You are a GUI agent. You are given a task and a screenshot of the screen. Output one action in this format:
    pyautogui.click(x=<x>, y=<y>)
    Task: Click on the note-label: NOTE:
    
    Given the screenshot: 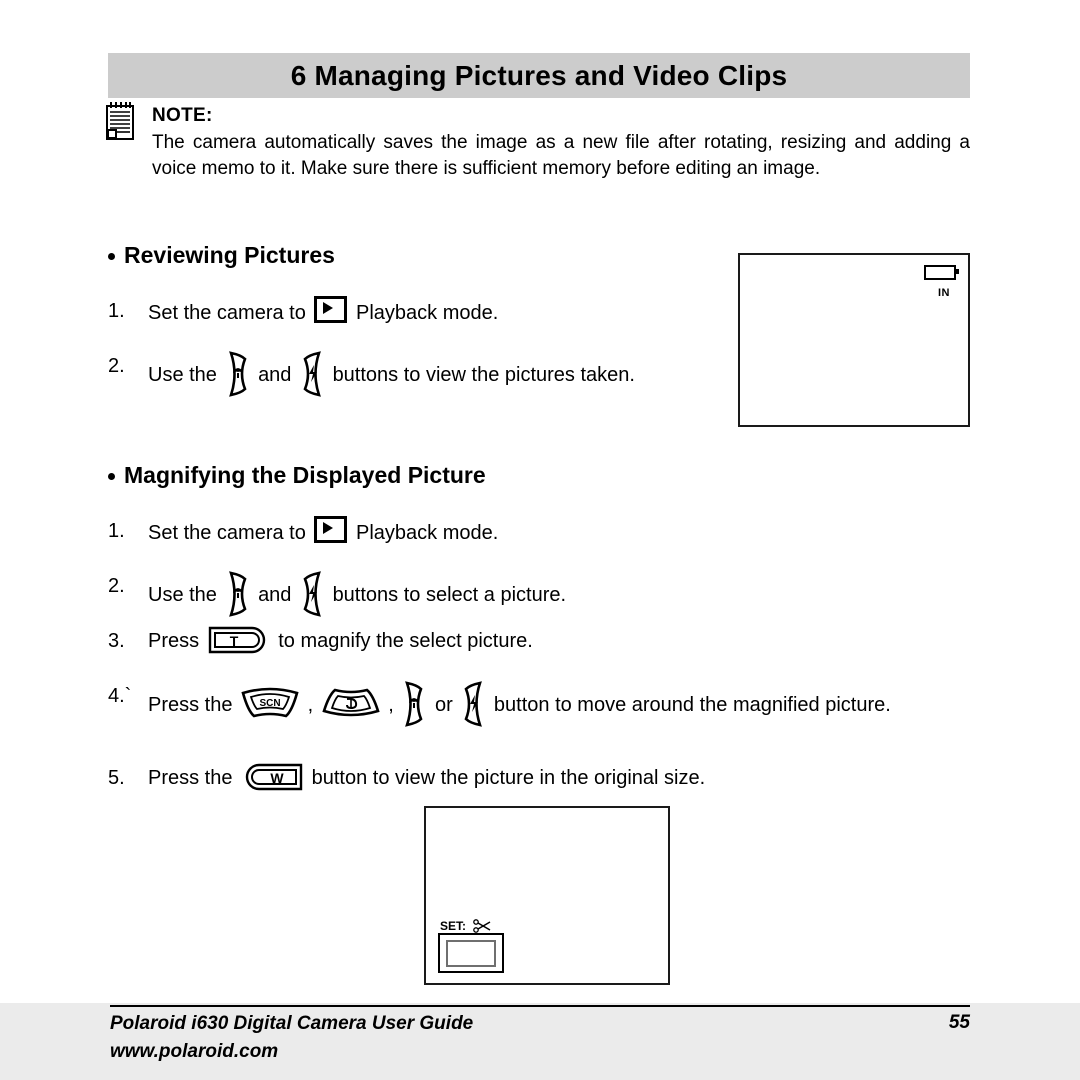 What is the action you would take?
    pyautogui.click(x=182, y=115)
    